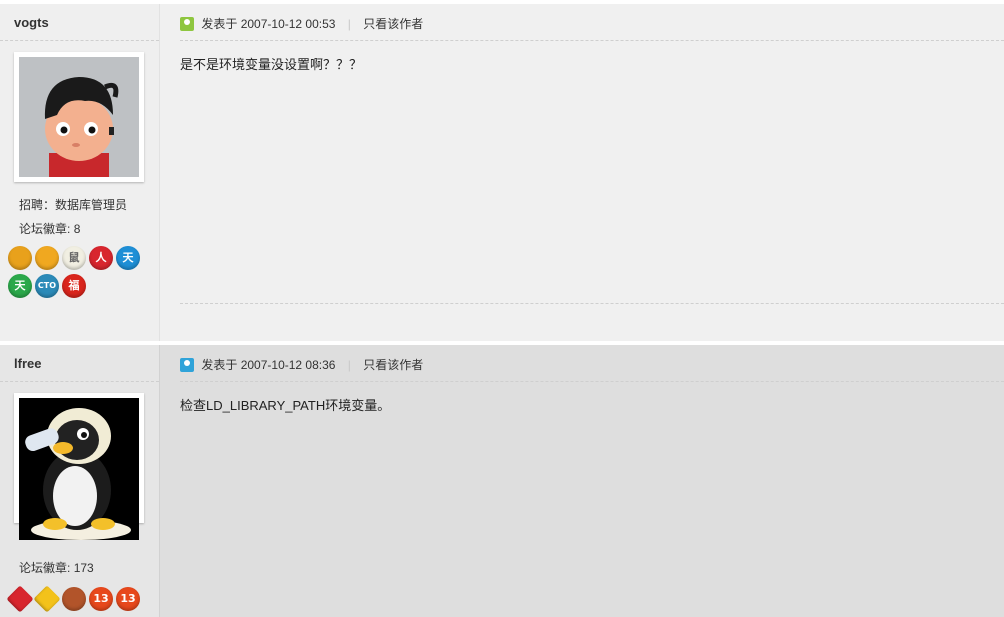  I want to click on medal-green-icon: 天, so click(20, 286).